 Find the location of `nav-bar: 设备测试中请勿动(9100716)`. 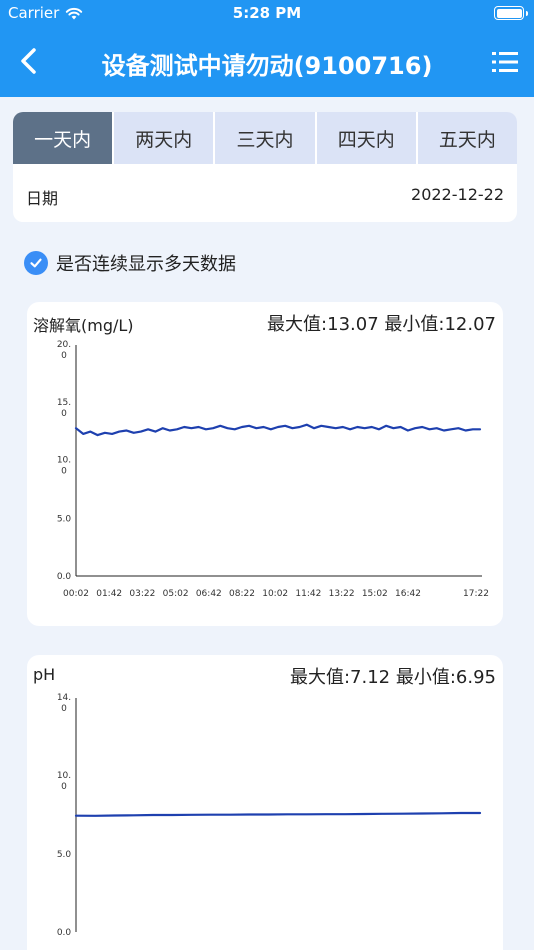

nav-bar: 设备测试中请勿动(9100716) is located at coordinates (267, 62).